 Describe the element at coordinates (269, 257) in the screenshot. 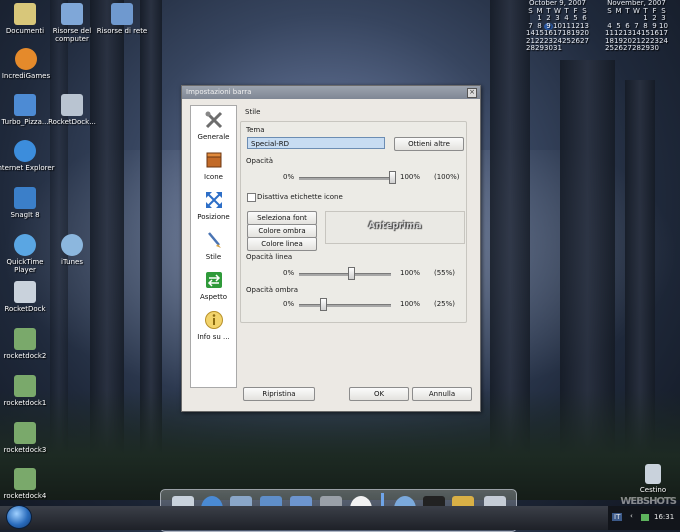

I see `line-opacity-label: Opacità linea` at that location.